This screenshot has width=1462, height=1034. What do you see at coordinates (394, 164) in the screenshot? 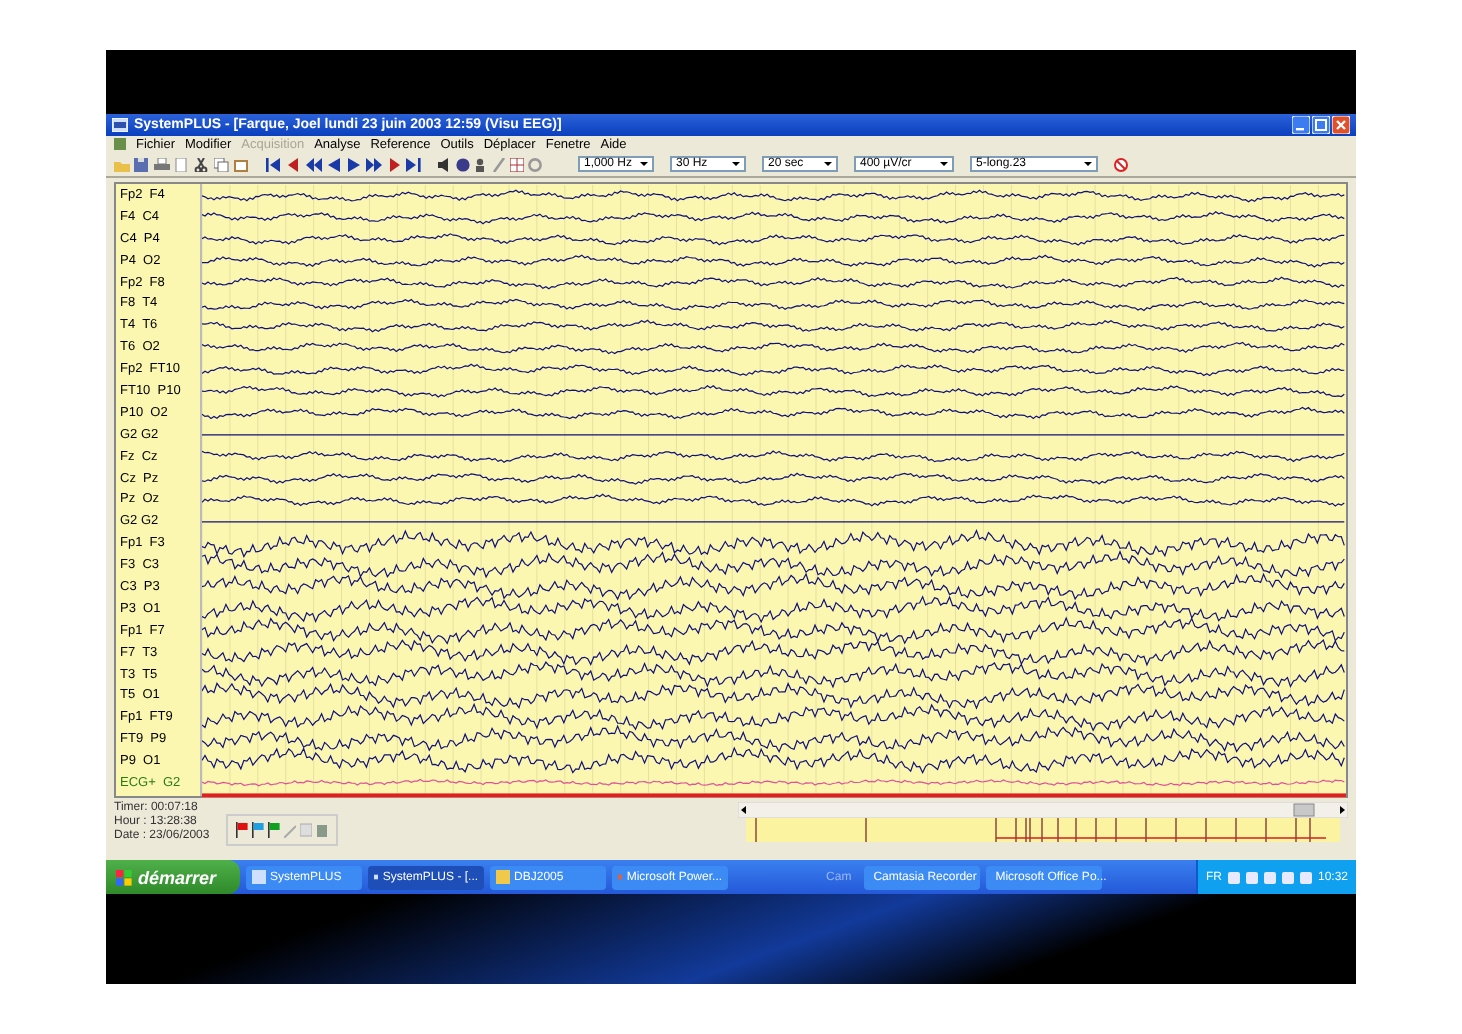
I see `forward-marker-icon` at bounding box center [394, 164].